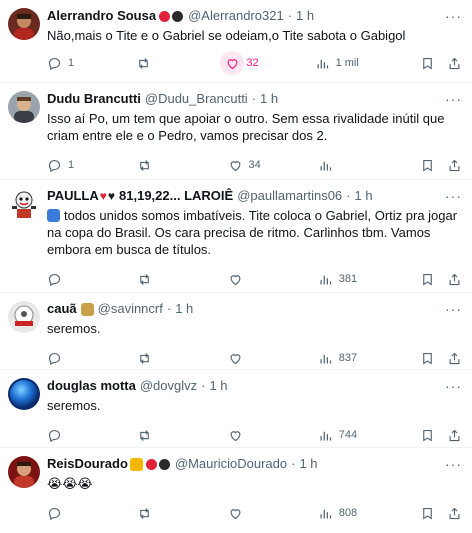  I want to click on author-handle: @MauricioDourado, so click(231, 464).